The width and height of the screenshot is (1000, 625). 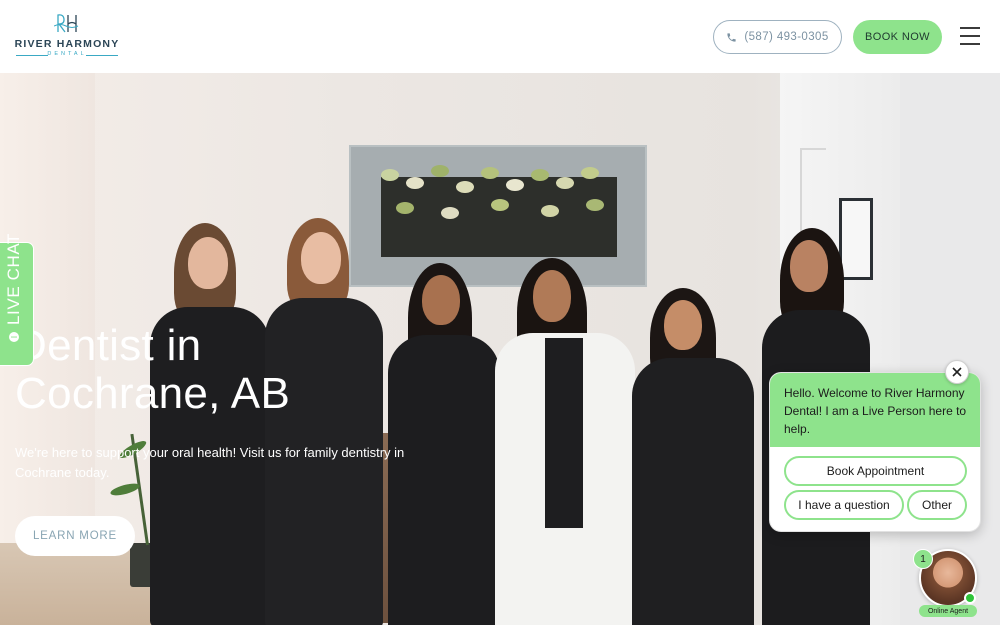 What do you see at coordinates (14, 337) in the screenshot?
I see `chat-bubble-icon` at bounding box center [14, 337].